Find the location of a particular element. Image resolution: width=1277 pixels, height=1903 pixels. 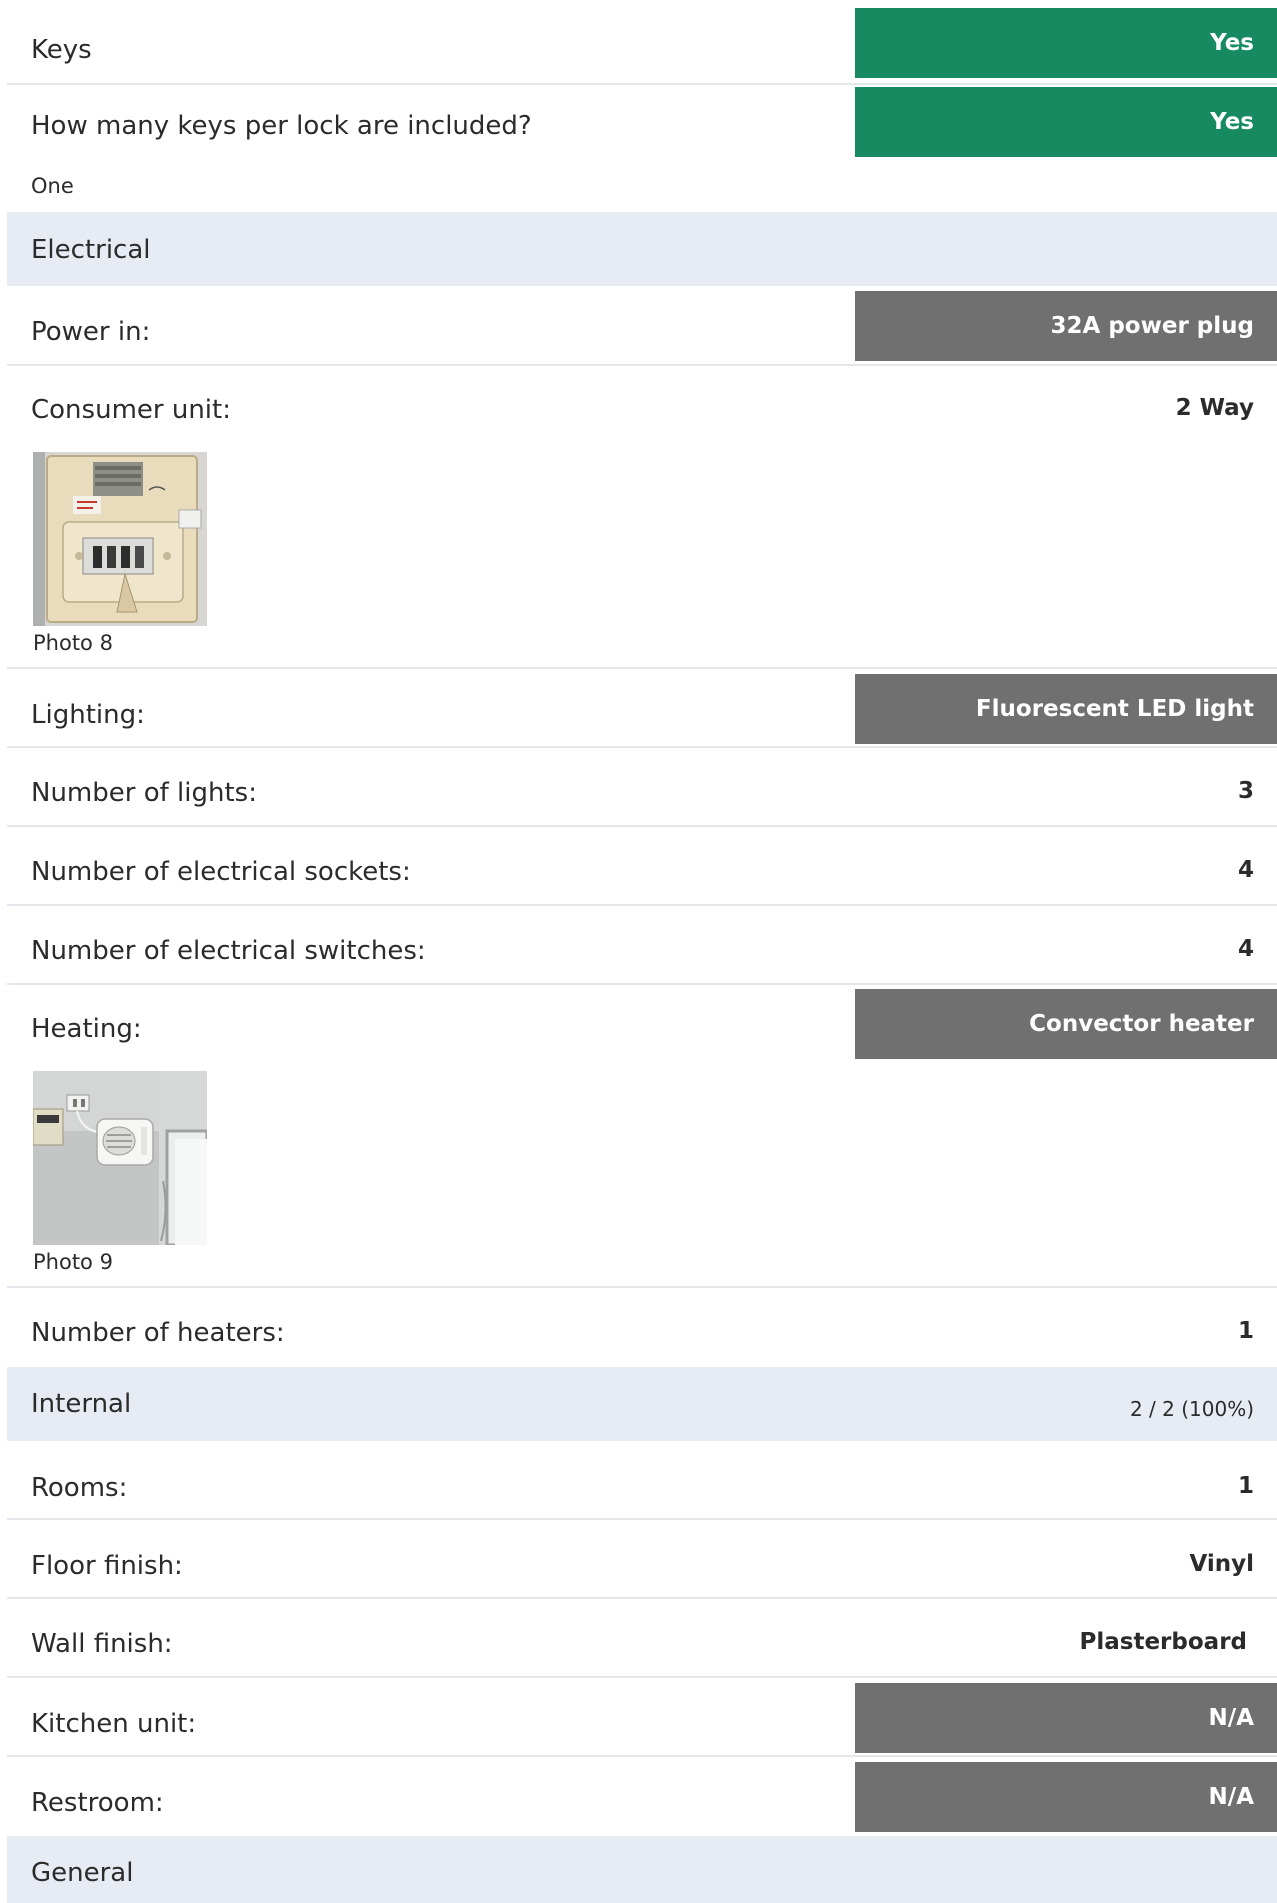

row-number-of-switches: Number of electrical switches: 4 is located at coordinates (642, 945).